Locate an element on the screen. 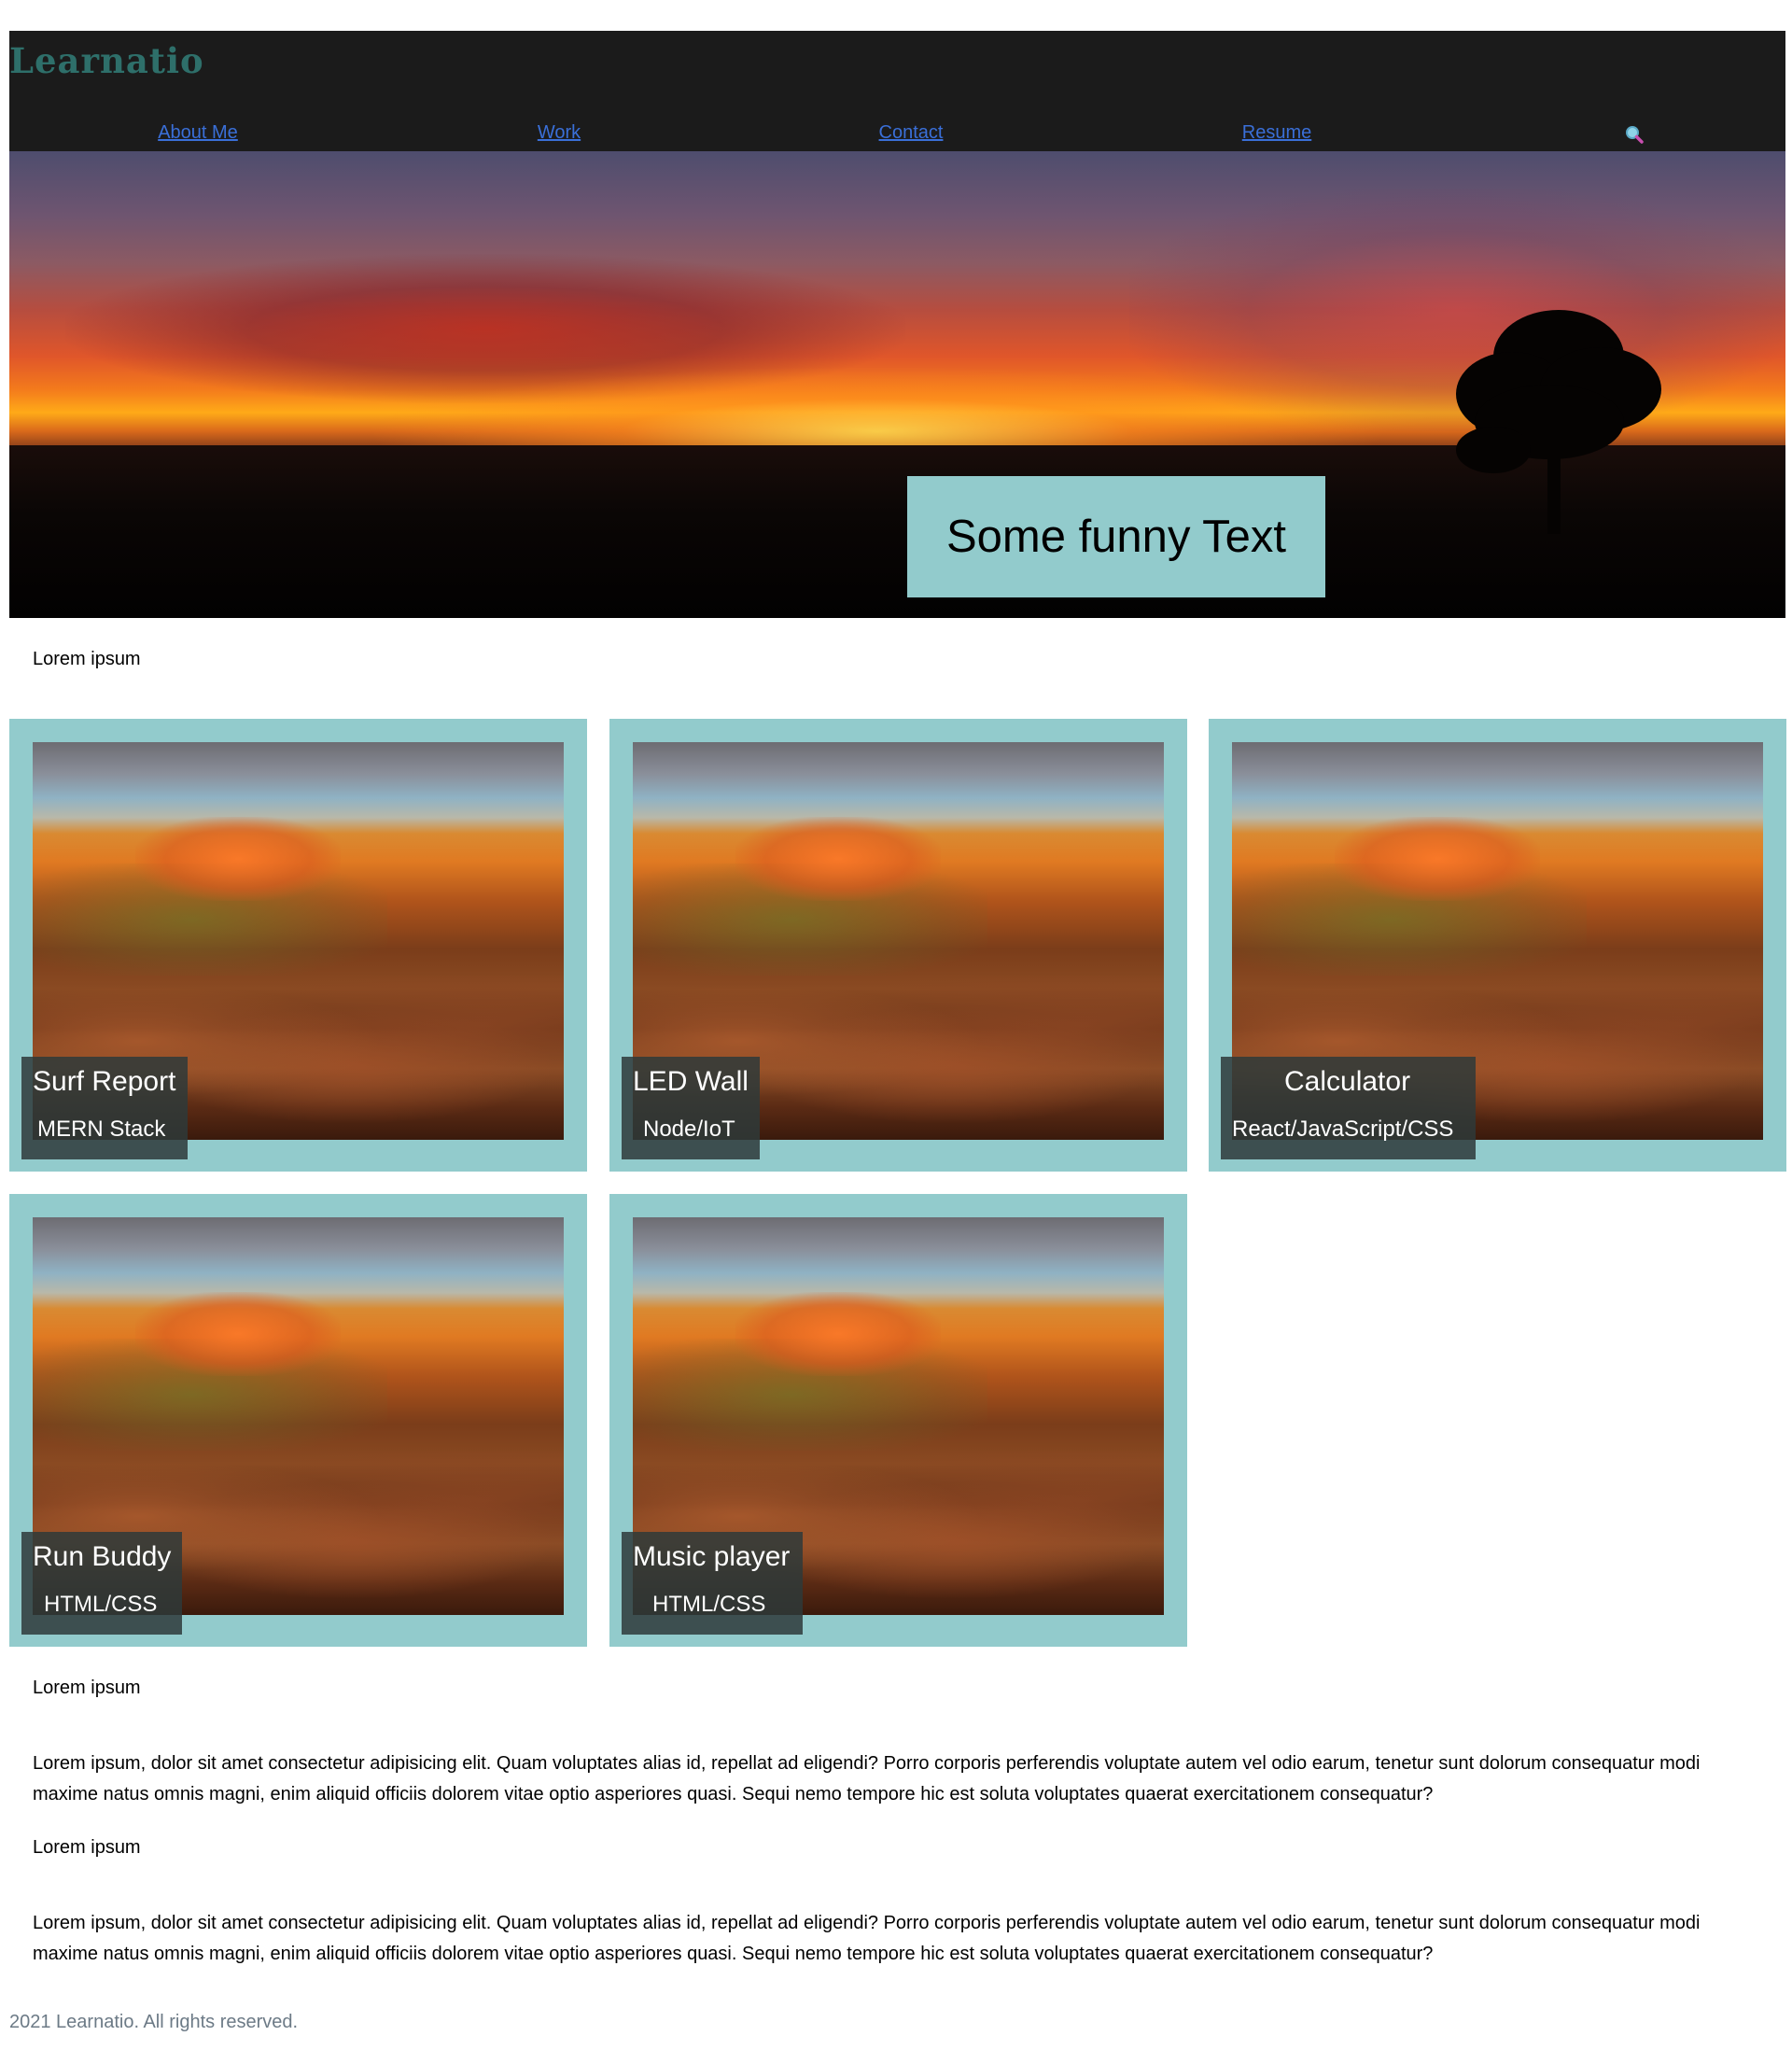  hero-text: Some funny Text is located at coordinates (1116, 537).